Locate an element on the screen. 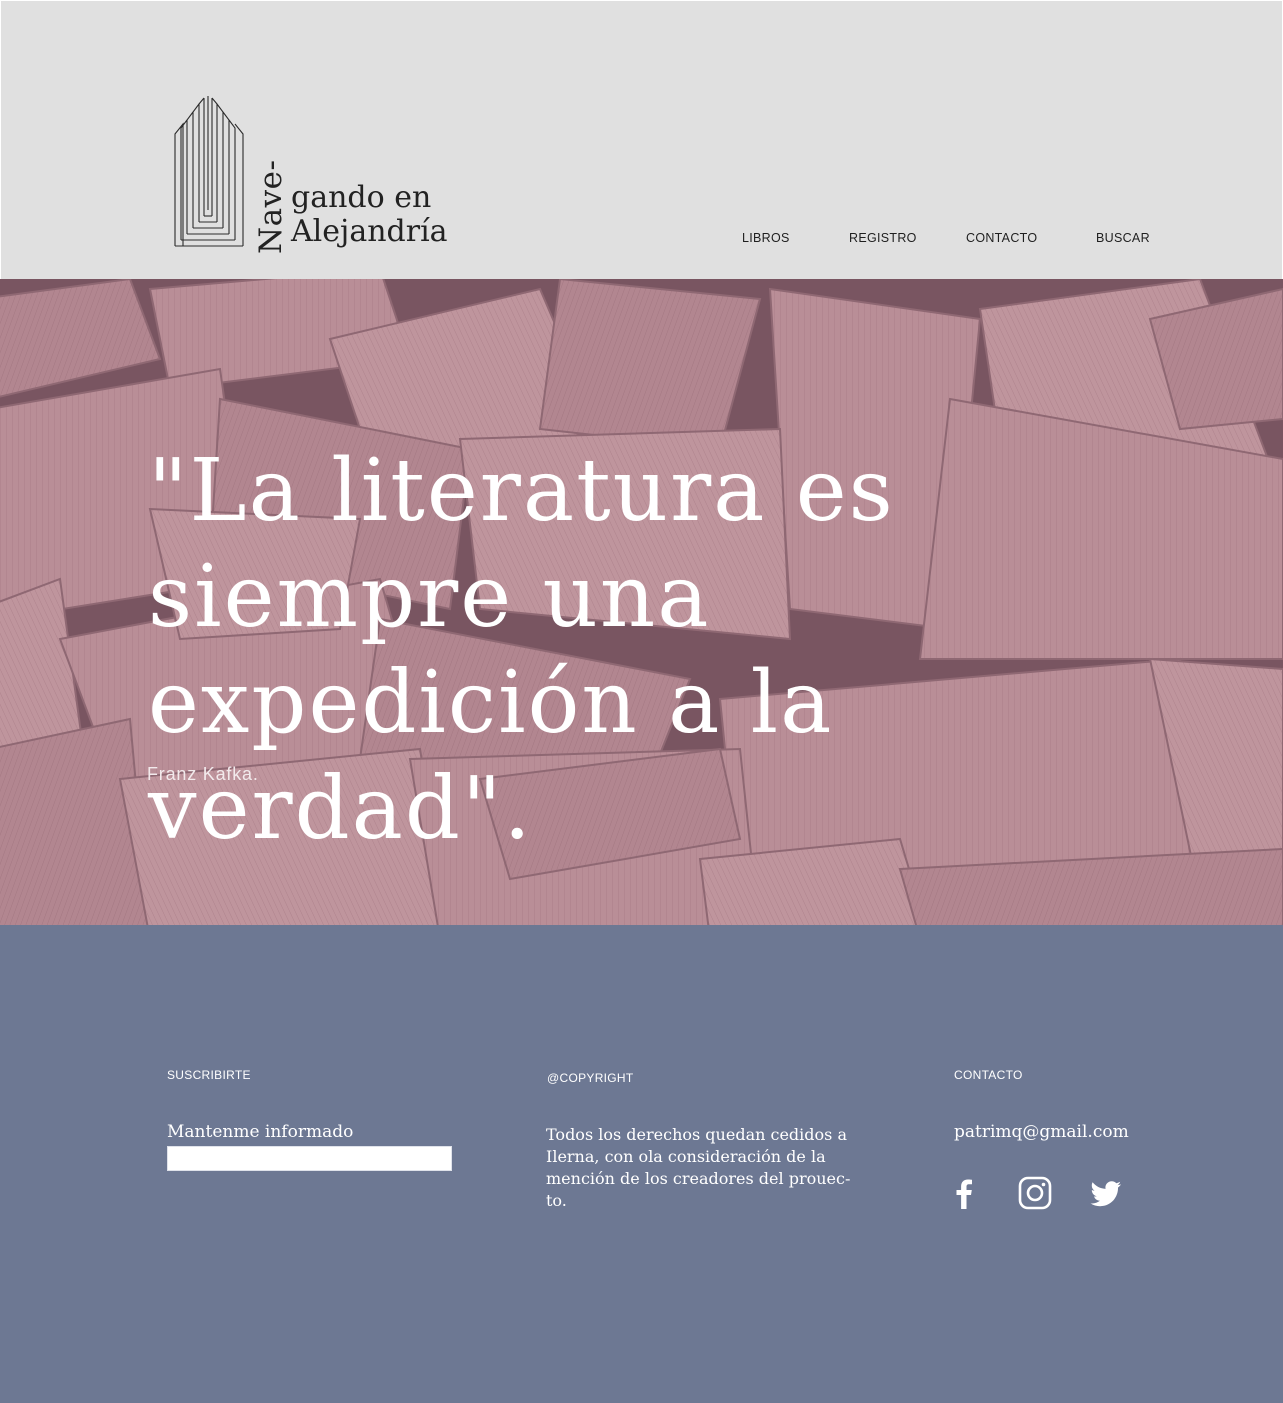 The width and height of the screenshot is (1283, 1403). twitter-icon is located at coordinates (1106, 1193).